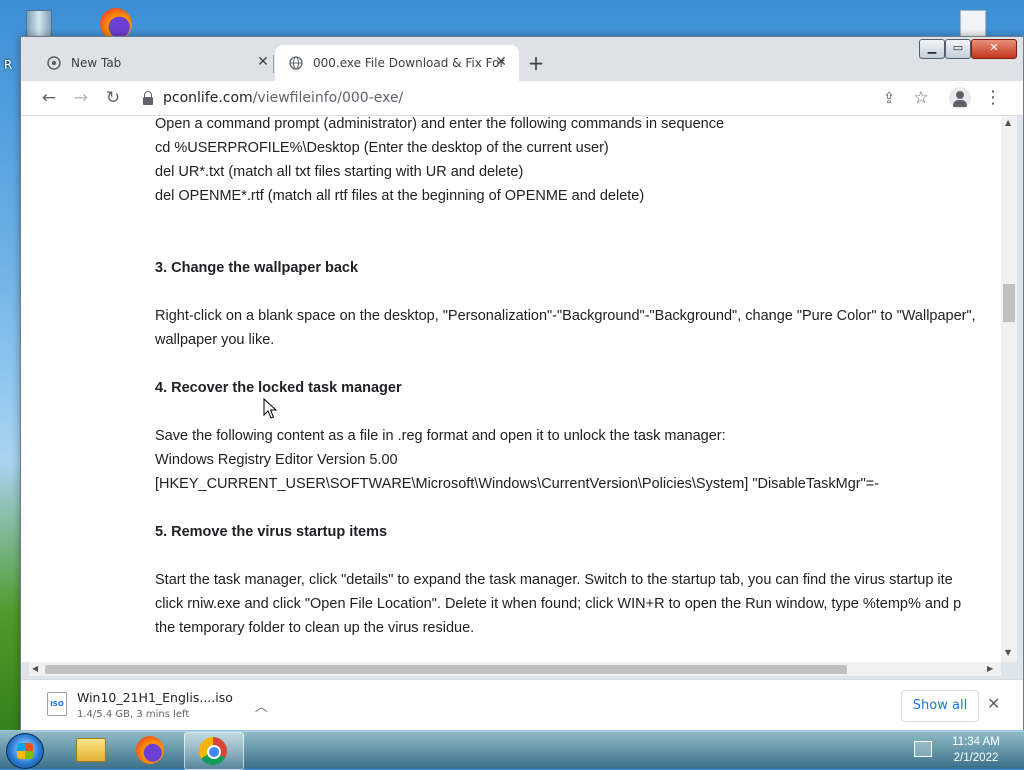  I want to click on mouse-cursor-icon, so click(270, 408).